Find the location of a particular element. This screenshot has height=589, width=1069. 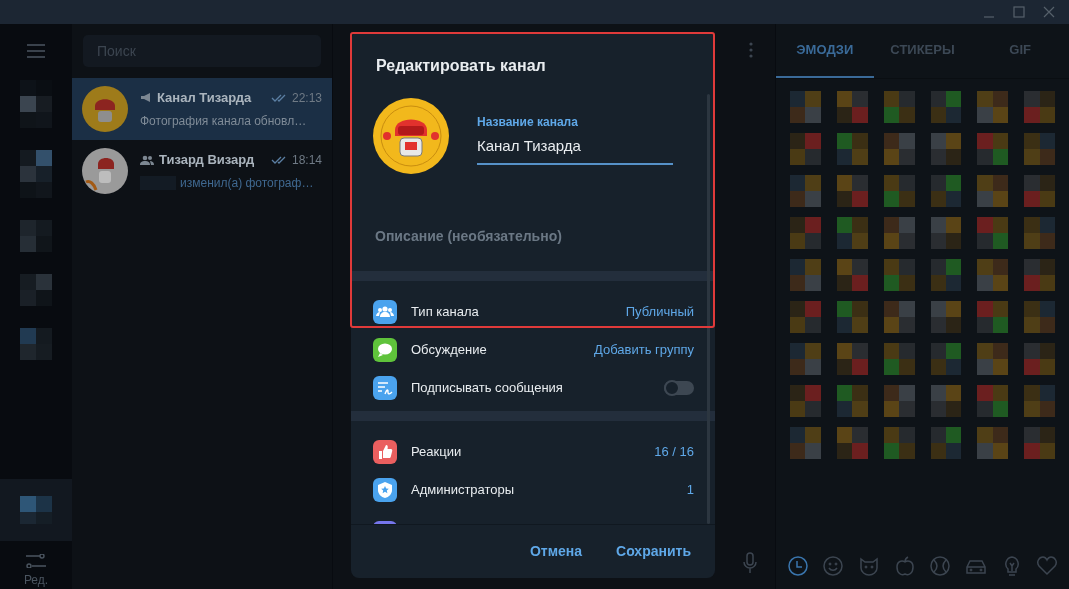

row-label: Подписывать сообщения is located at coordinates (487, 388).